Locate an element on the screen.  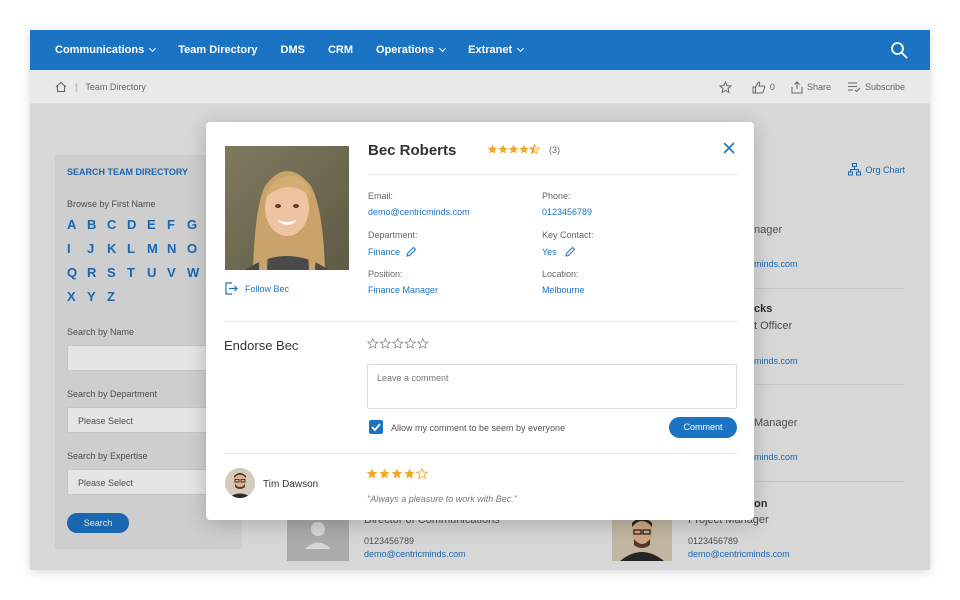
department-label: Department: is located at coordinates (393, 235).